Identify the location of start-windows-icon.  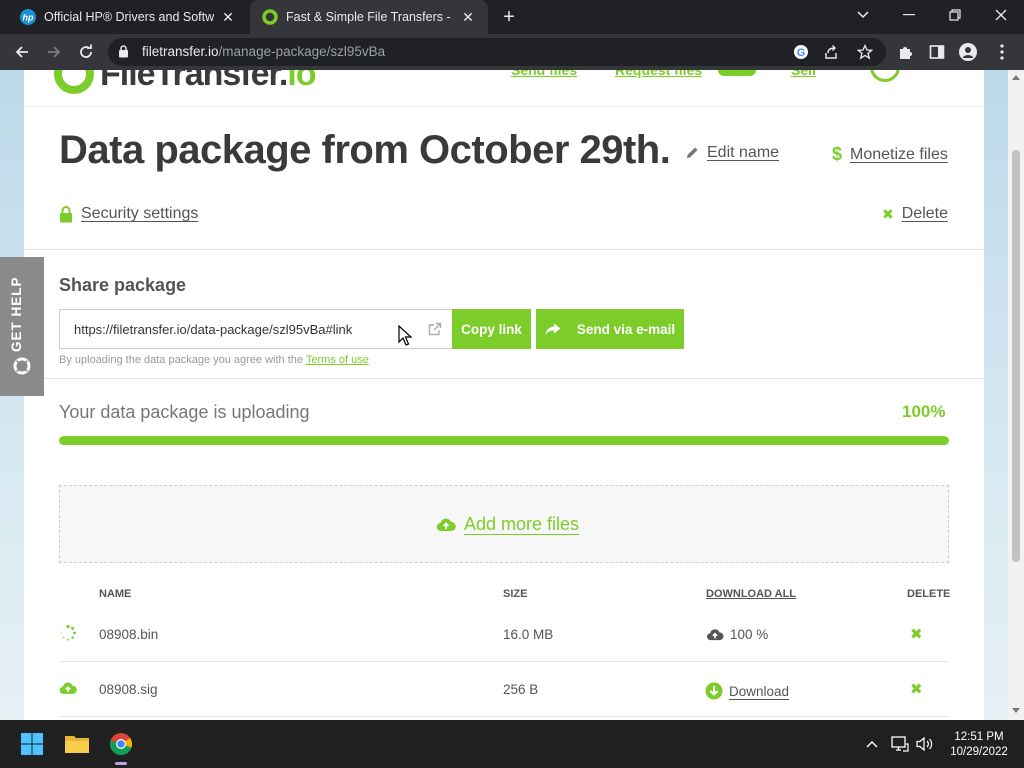
(32, 744).